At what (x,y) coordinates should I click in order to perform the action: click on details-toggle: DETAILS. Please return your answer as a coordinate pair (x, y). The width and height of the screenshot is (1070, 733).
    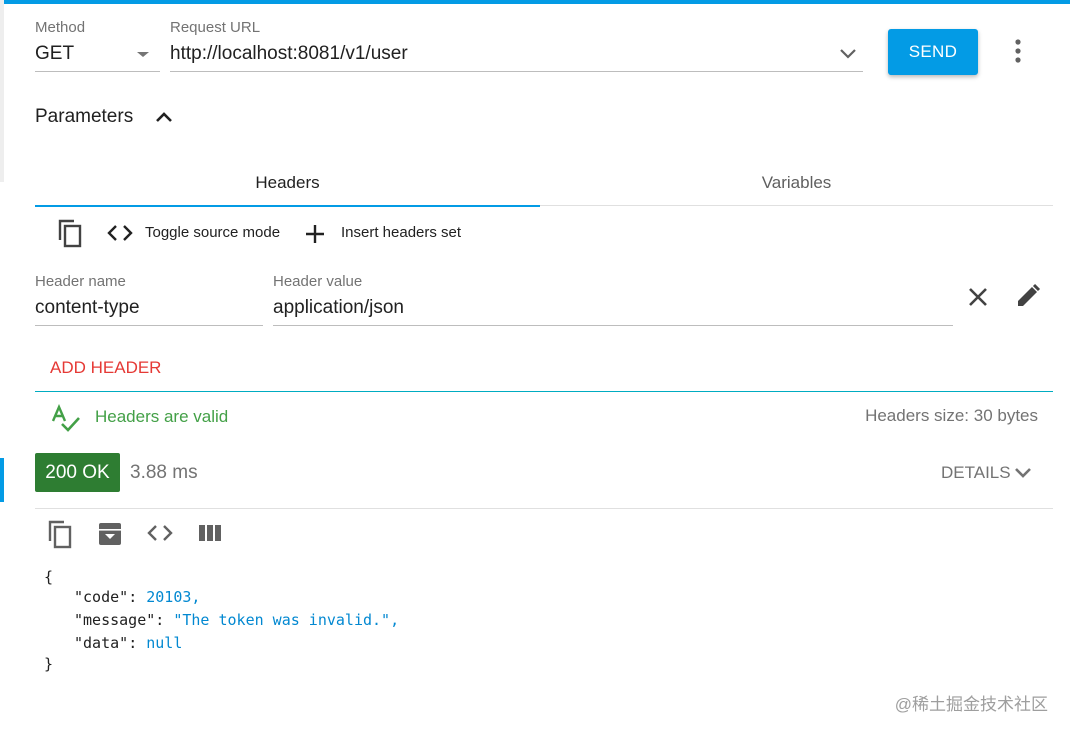
    Looking at the image, I should click on (988, 474).